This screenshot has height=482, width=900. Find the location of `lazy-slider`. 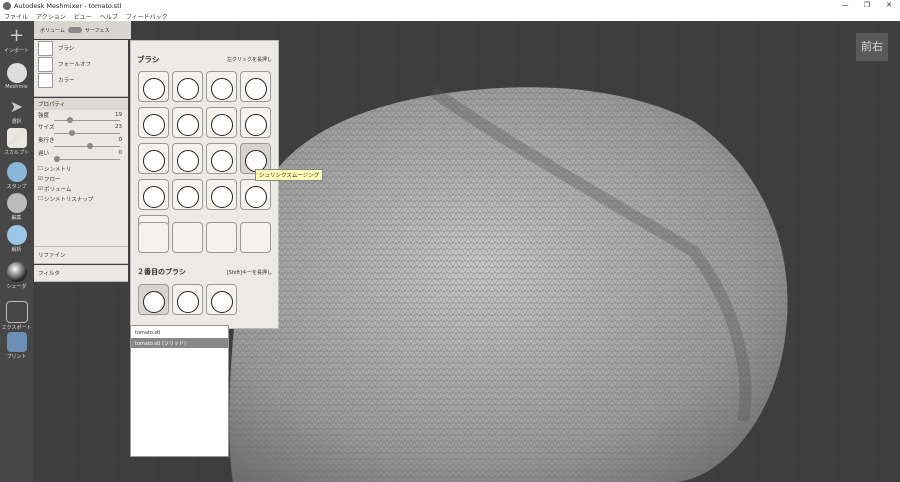

lazy-slider is located at coordinates (87, 159).